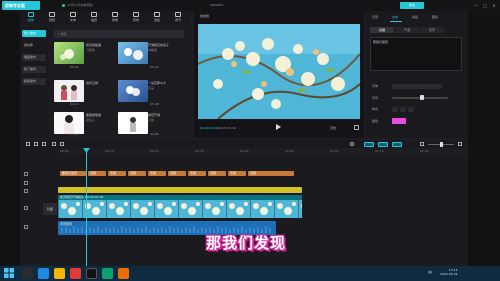  I want to click on category-funny: 搞笑素材, so click(34, 81).